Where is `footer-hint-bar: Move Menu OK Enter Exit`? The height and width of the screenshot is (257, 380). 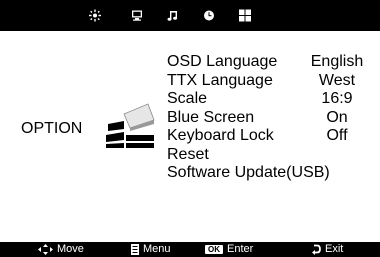 footer-hint-bar: Move Menu OK Enter Exit is located at coordinates (190, 249).